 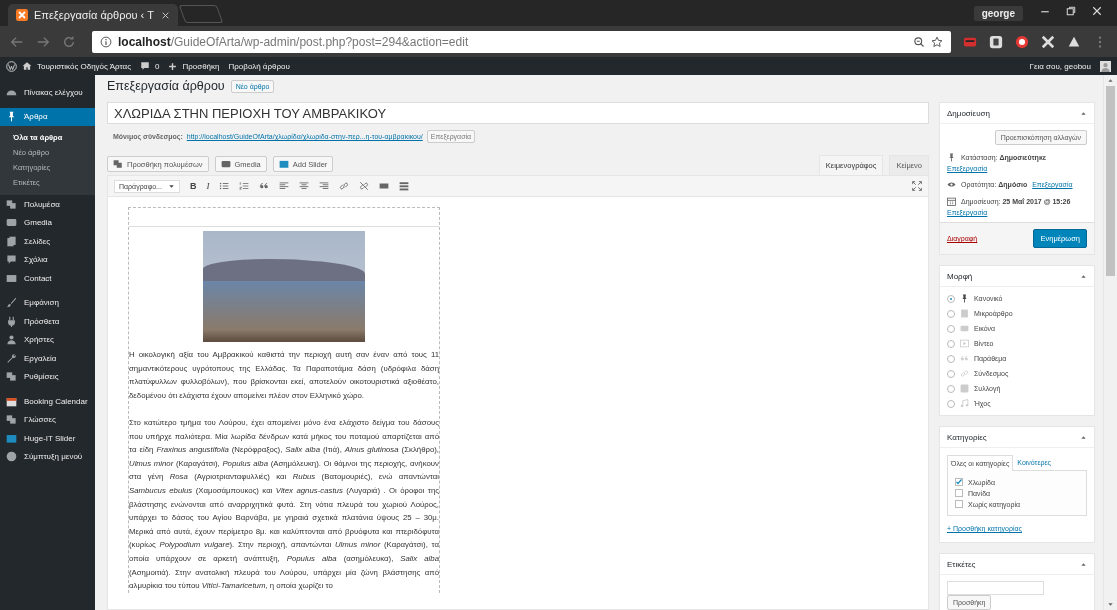 I want to click on eye-icon, so click(x=951, y=184).